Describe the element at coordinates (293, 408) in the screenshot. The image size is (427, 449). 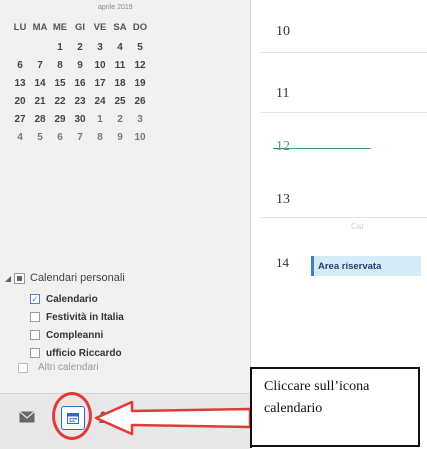
I see `callout-line-2: calendario` at that location.